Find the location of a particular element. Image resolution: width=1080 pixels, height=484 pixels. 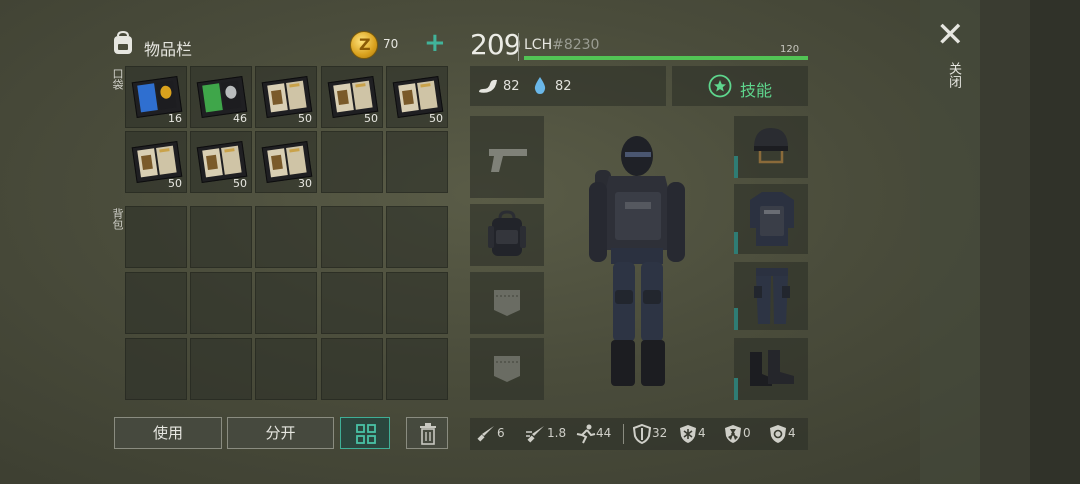

inventory-title: 物品栏 is located at coordinates (168, 49).